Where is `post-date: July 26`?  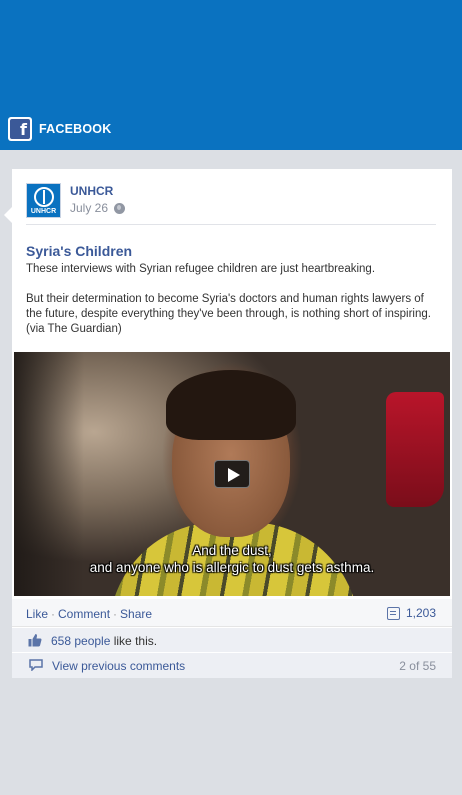 post-date: July 26 is located at coordinates (89, 208).